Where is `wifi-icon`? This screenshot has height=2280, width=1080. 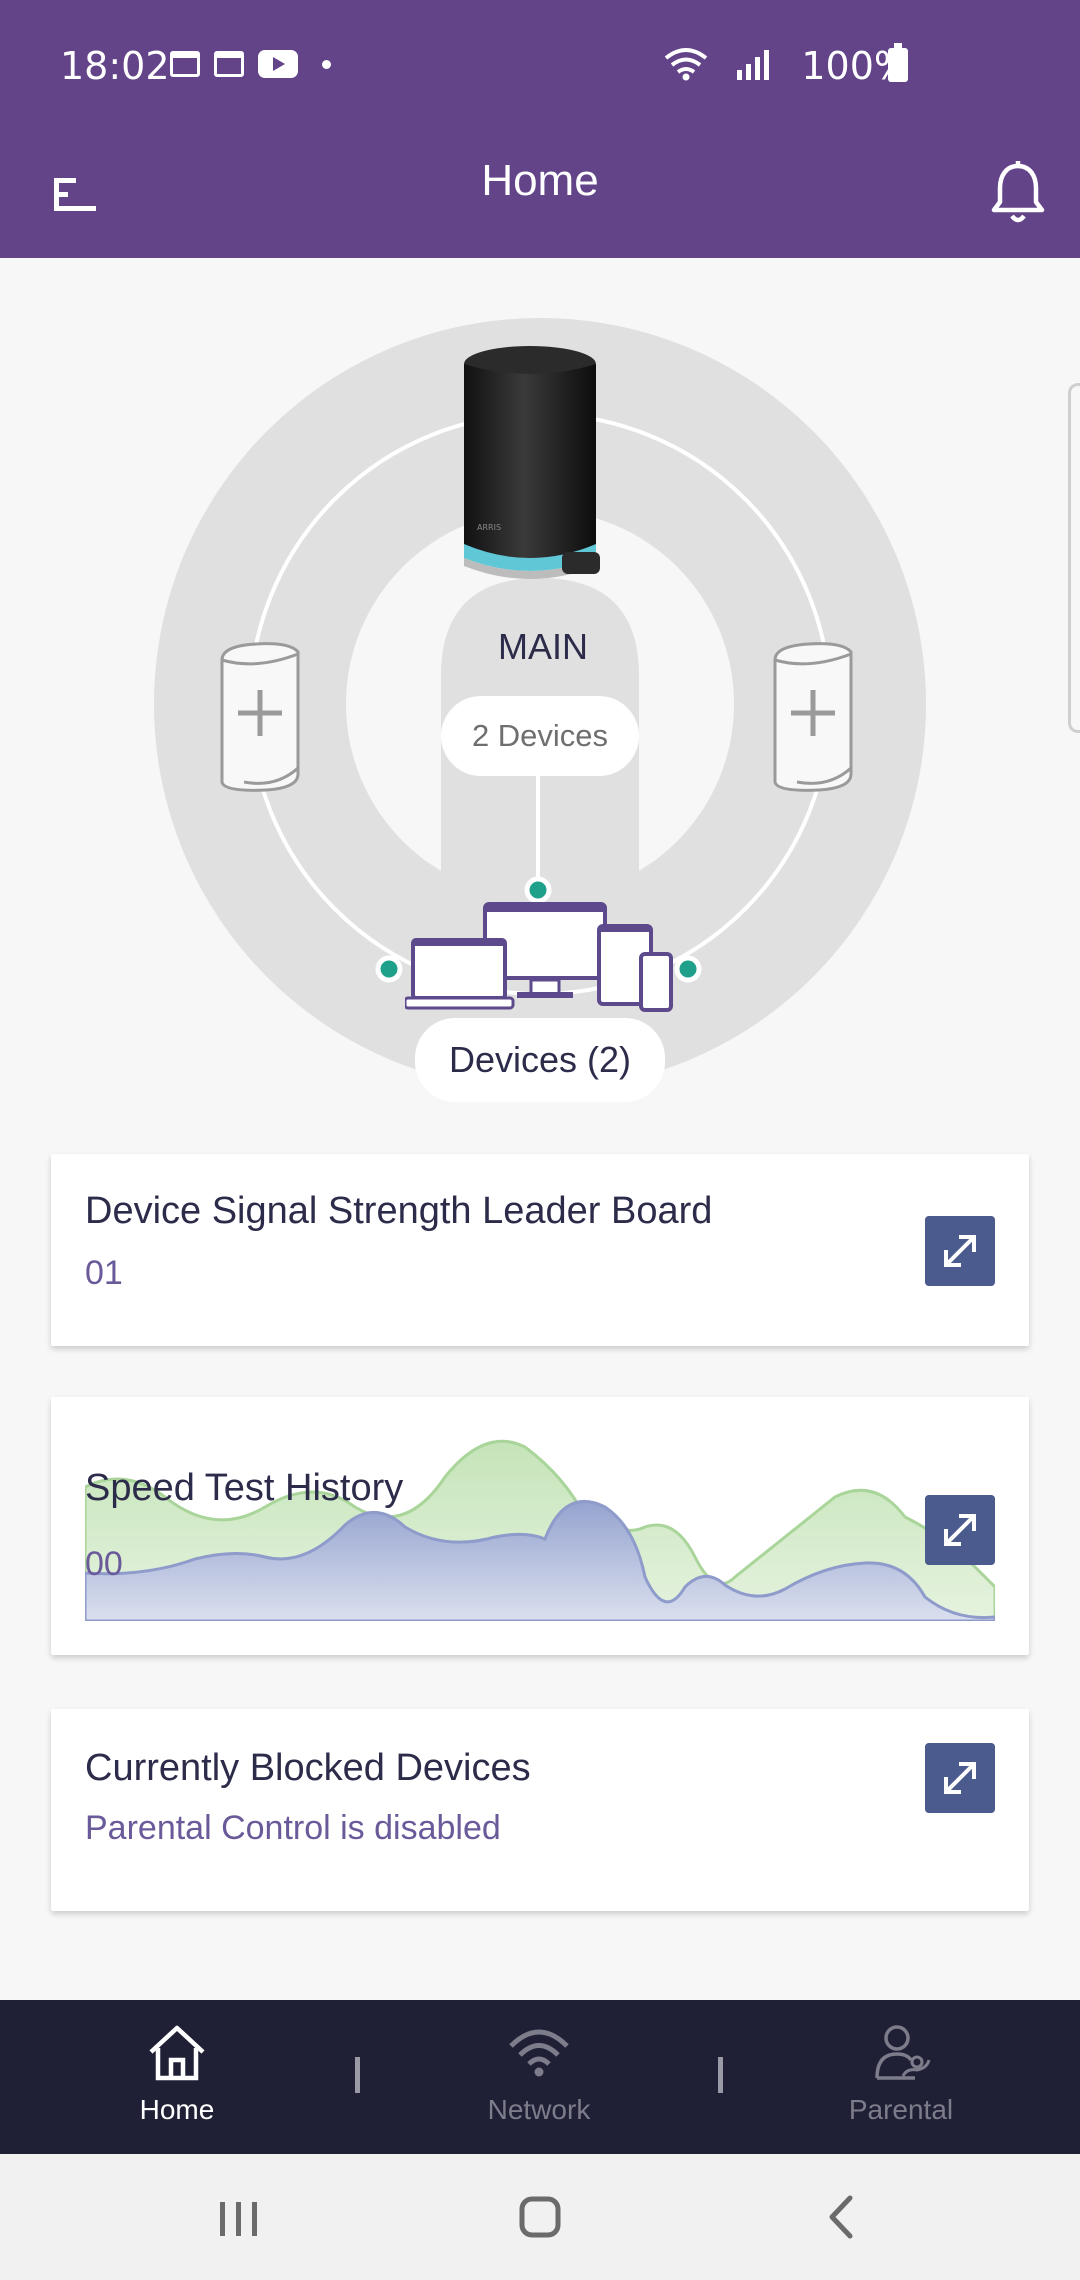
wifi-icon is located at coordinates (539, 2053).